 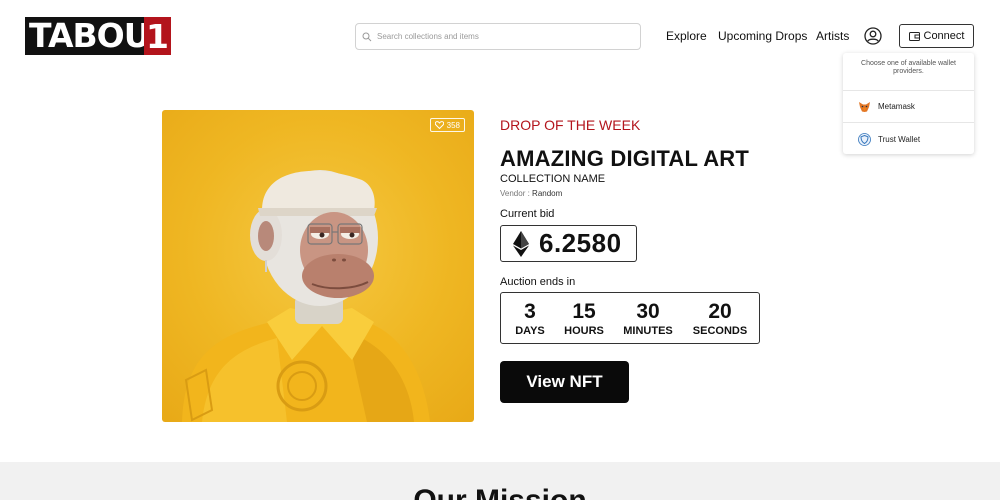 I want to click on countdown-unit: MINUTES, so click(x=648, y=331).